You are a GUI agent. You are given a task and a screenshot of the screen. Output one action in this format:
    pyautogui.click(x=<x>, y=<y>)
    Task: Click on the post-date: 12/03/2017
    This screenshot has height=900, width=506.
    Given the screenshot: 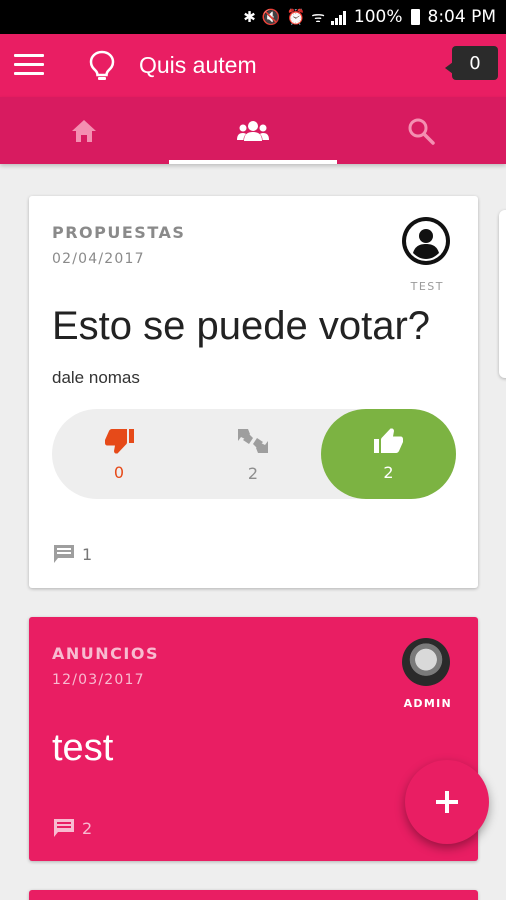 What is the action you would take?
    pyautogui.click(x=98, y=680)
    